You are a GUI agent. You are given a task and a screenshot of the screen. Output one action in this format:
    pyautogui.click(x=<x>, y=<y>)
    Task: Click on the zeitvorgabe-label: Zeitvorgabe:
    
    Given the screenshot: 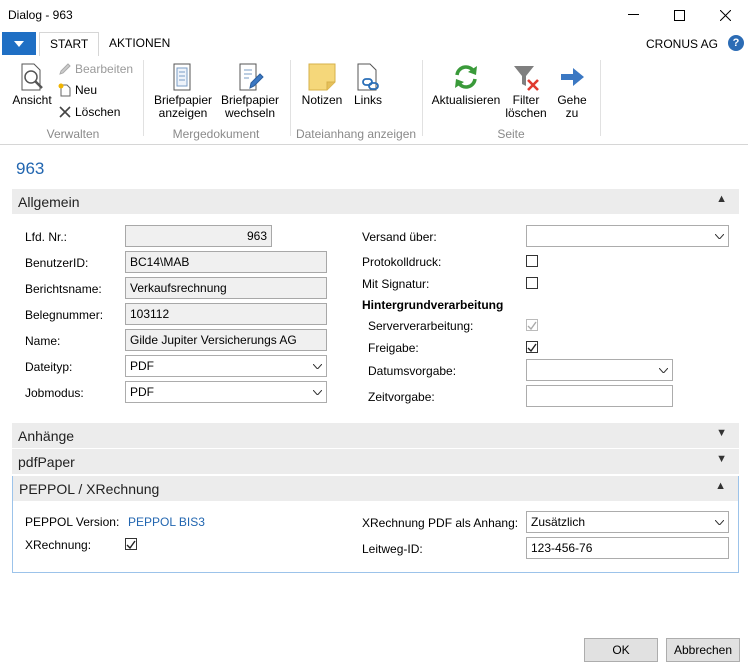 What is the action you would take?
    pyautogui.click(x=401, y=397)
    